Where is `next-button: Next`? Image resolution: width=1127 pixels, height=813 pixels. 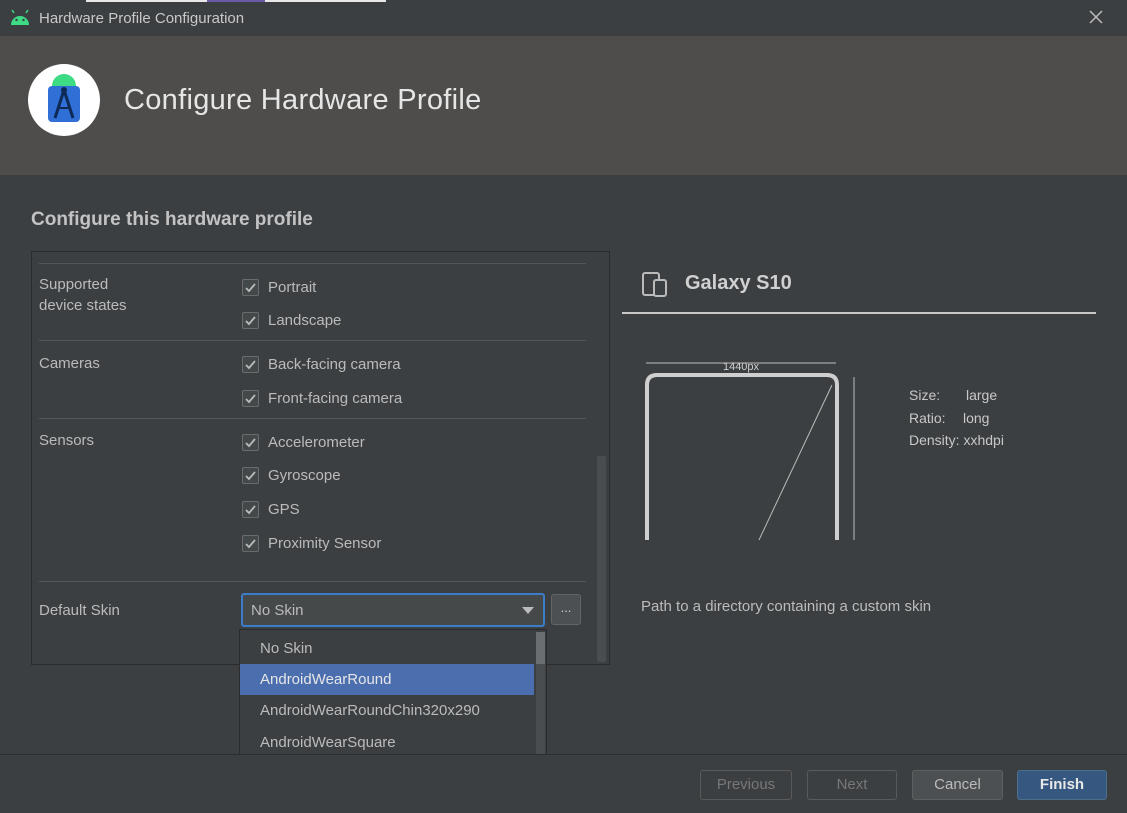
next-button: Next is located at coordinates (852, 785).